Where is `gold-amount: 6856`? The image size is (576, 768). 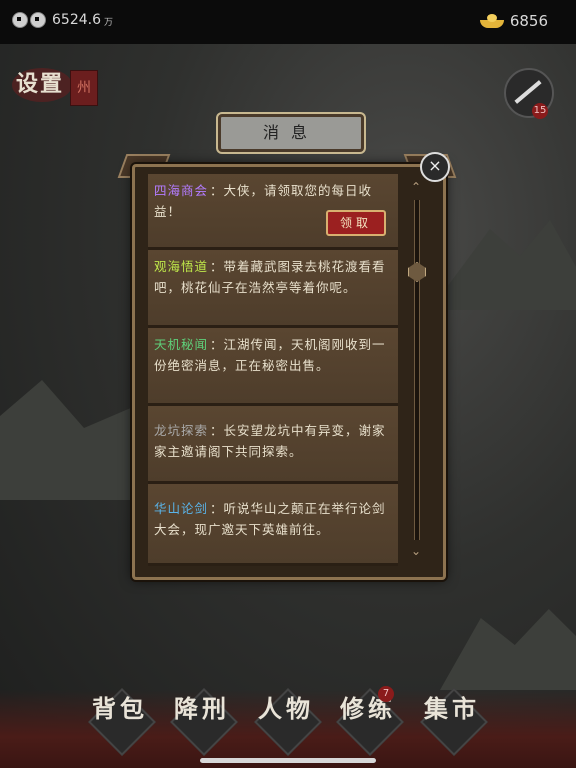 gold-amount: 6856 is located at coordinates (528, 21).